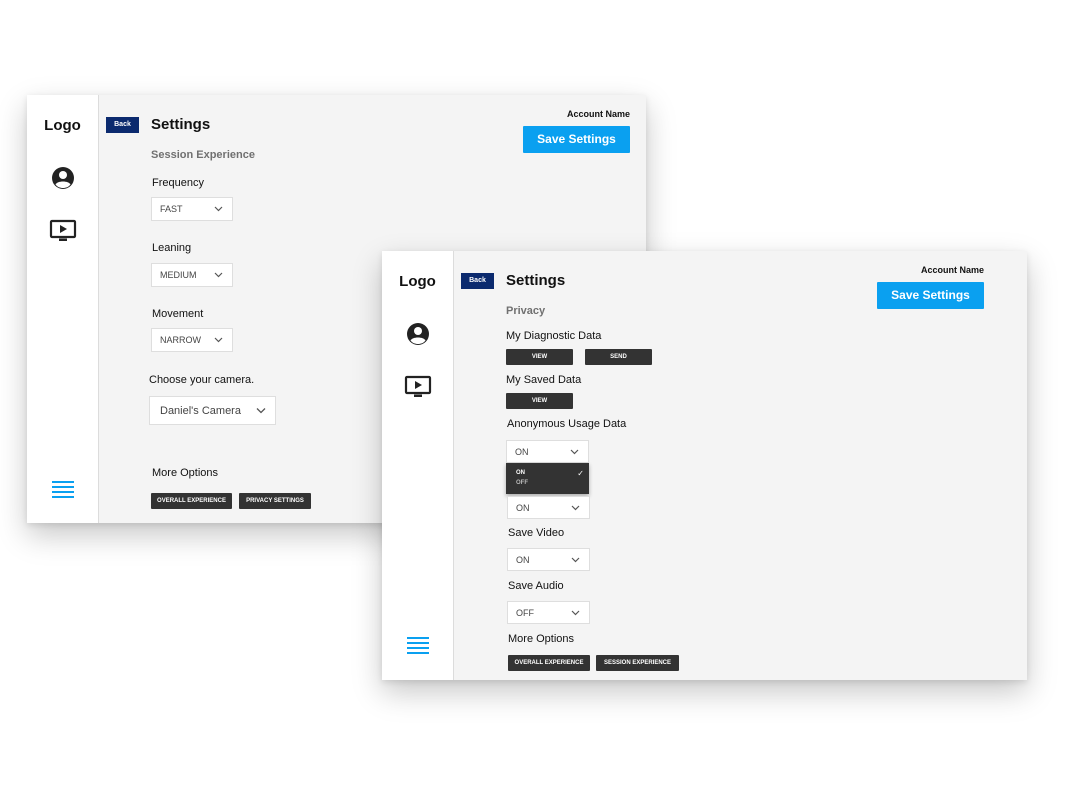 Image resolution: width=1076 pixels, height=807 pixels. What do you see at coordinates (544, 380) in the screenshot?
I see `saved-data-label: My Saved Data` at bounding box center [544, 380].